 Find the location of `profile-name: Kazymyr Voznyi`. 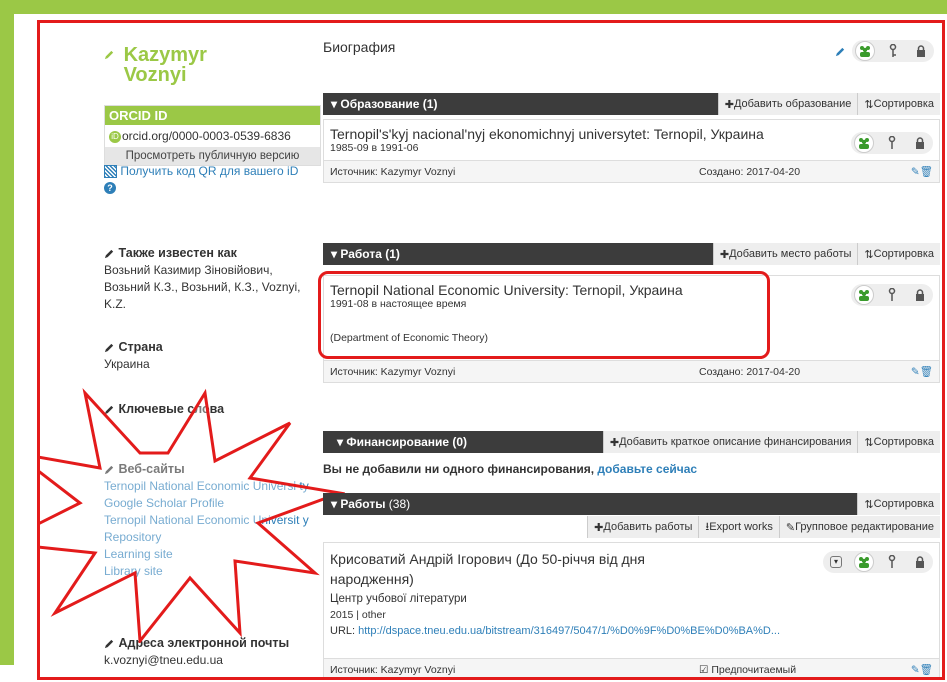

profile-name: Kazymyr Voznyi is located at coordinates (204, 65).